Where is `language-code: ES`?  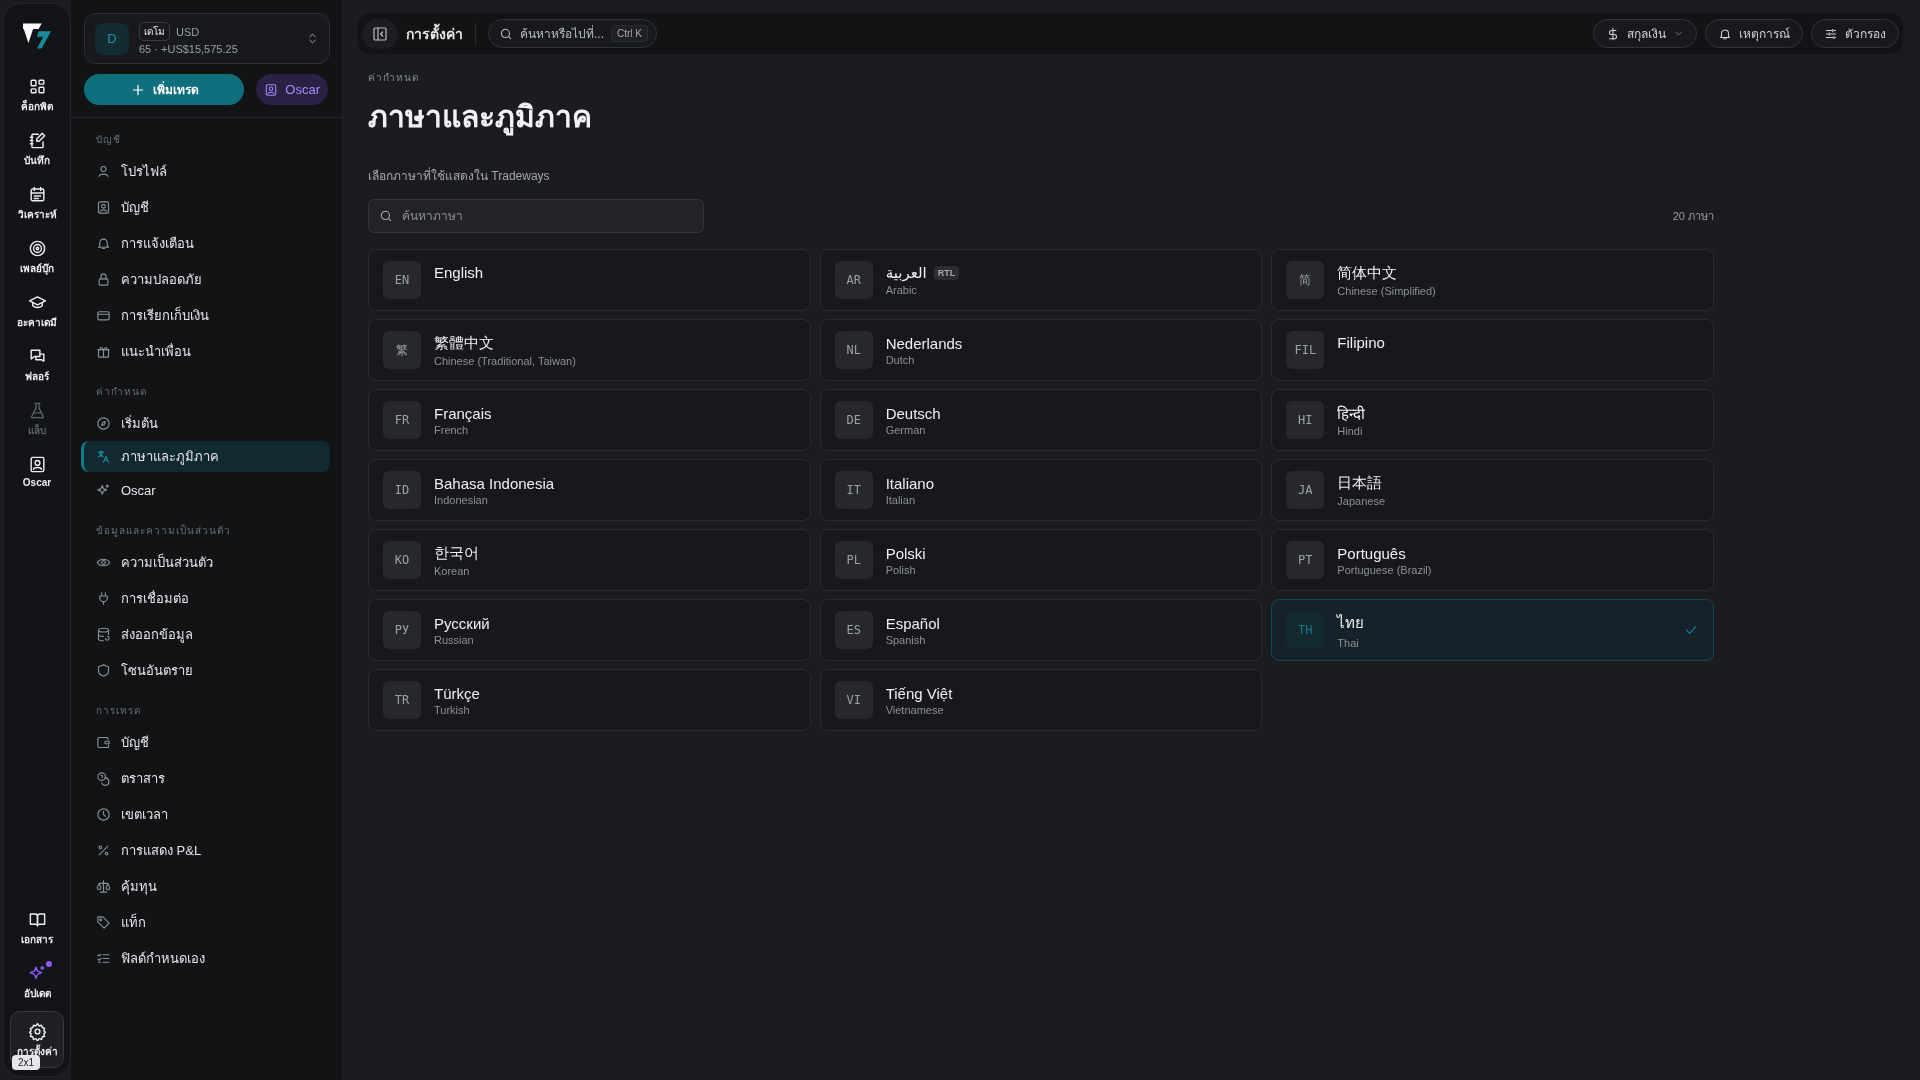
language-code: ES is located at coordinates (853, 630).